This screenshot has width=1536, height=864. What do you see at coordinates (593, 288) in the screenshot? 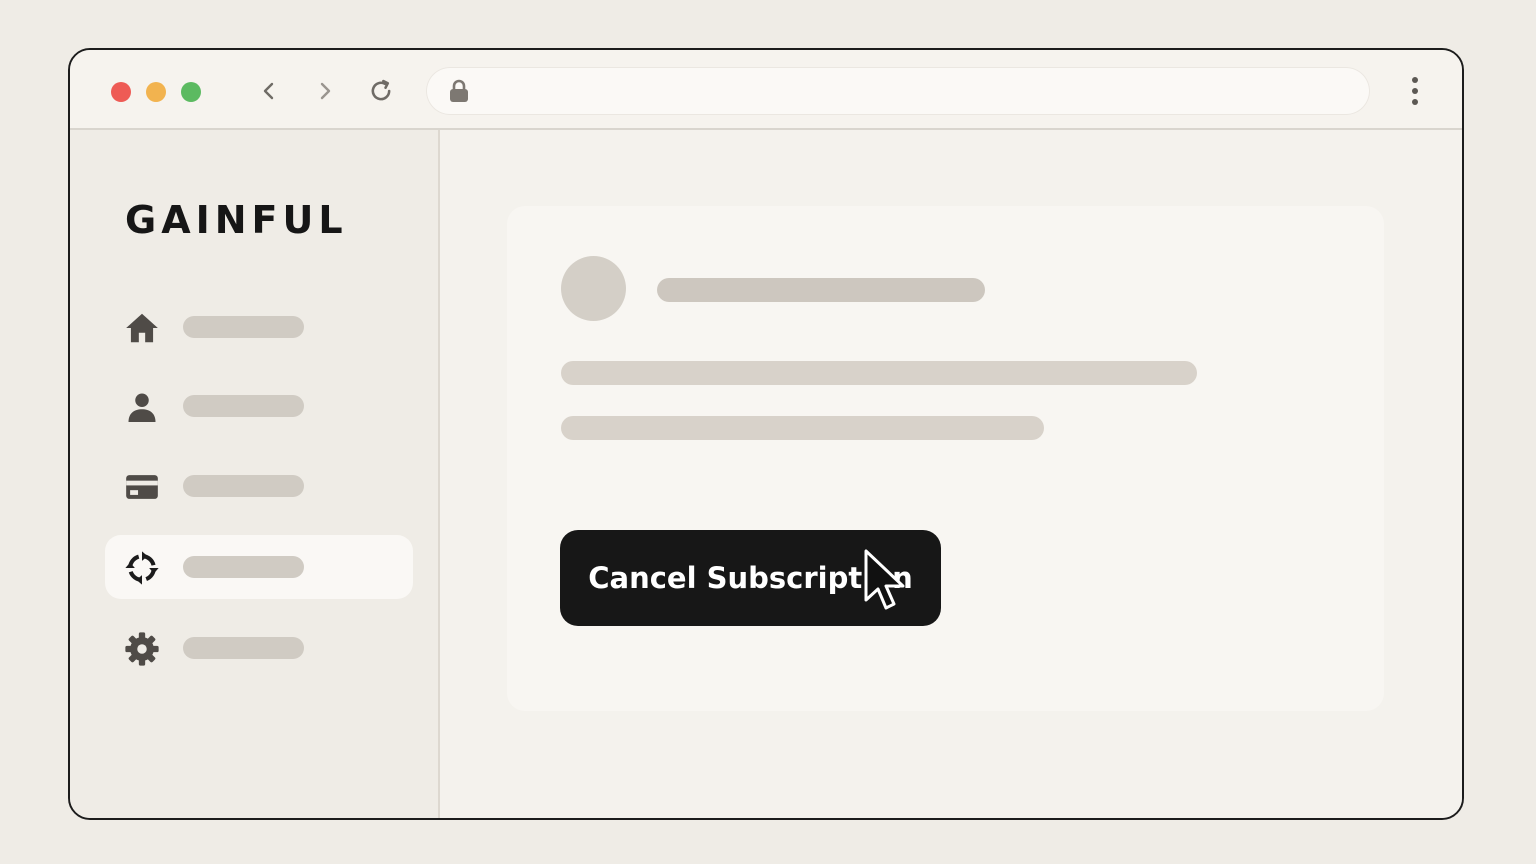
I see `avatar` at bounding box center [593, 288].